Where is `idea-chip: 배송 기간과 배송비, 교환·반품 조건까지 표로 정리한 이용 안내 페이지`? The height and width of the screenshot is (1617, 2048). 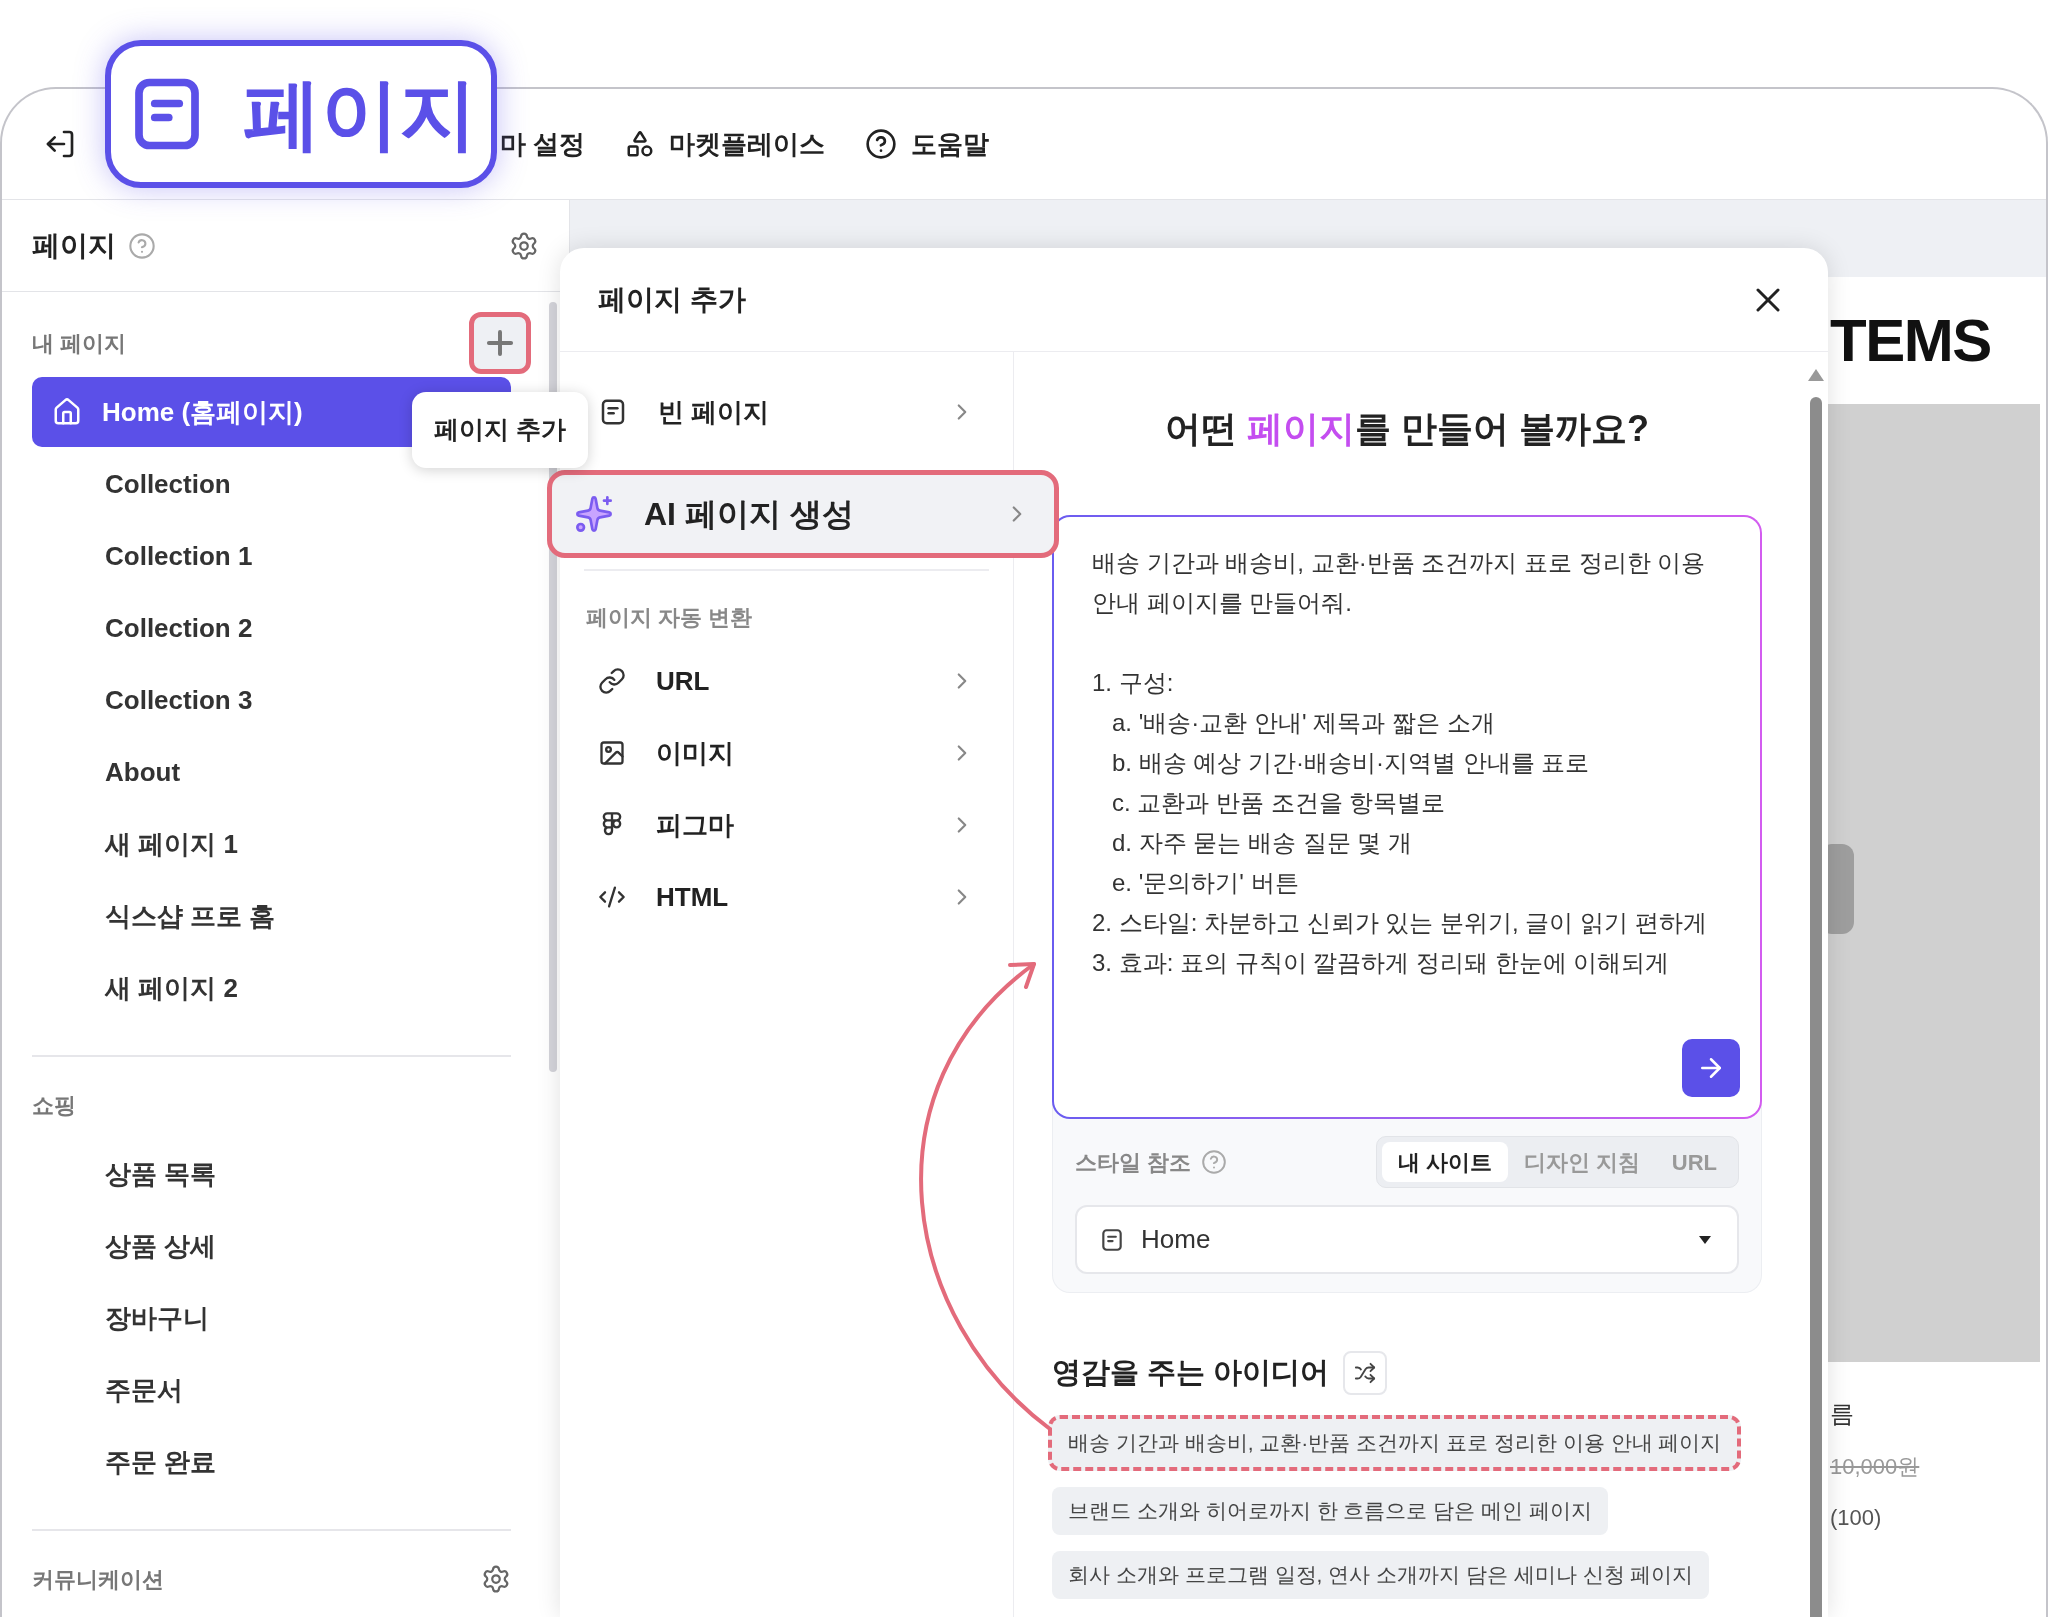
idea-chip: 배송 기간과 배송비, 교환·반품 조건까지 표로 정리한 이용 안내 페이지 is located at coordinates (1395, 1443).